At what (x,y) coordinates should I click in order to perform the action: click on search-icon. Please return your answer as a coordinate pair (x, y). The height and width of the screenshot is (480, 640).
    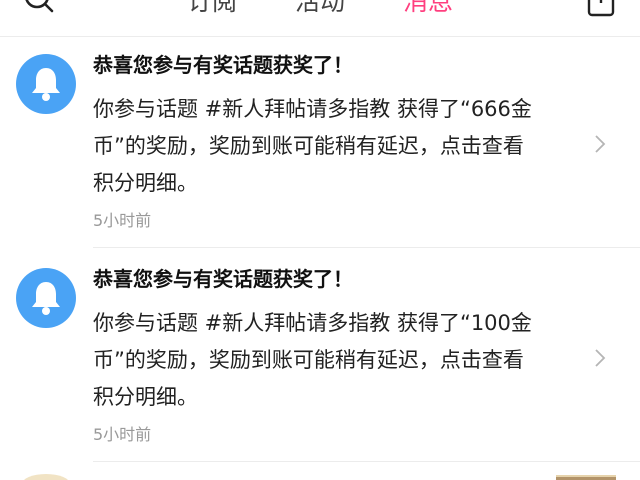
    Looking at the image, I should click on (38, 9).